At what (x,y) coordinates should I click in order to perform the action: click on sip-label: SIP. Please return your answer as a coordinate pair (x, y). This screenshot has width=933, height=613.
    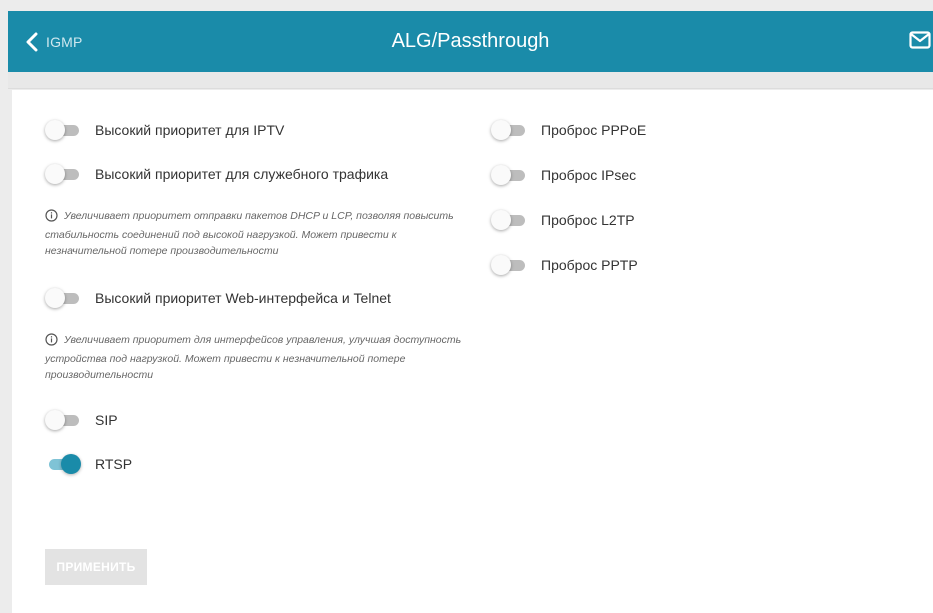
    Looking at the image, I should click on (106, 420).